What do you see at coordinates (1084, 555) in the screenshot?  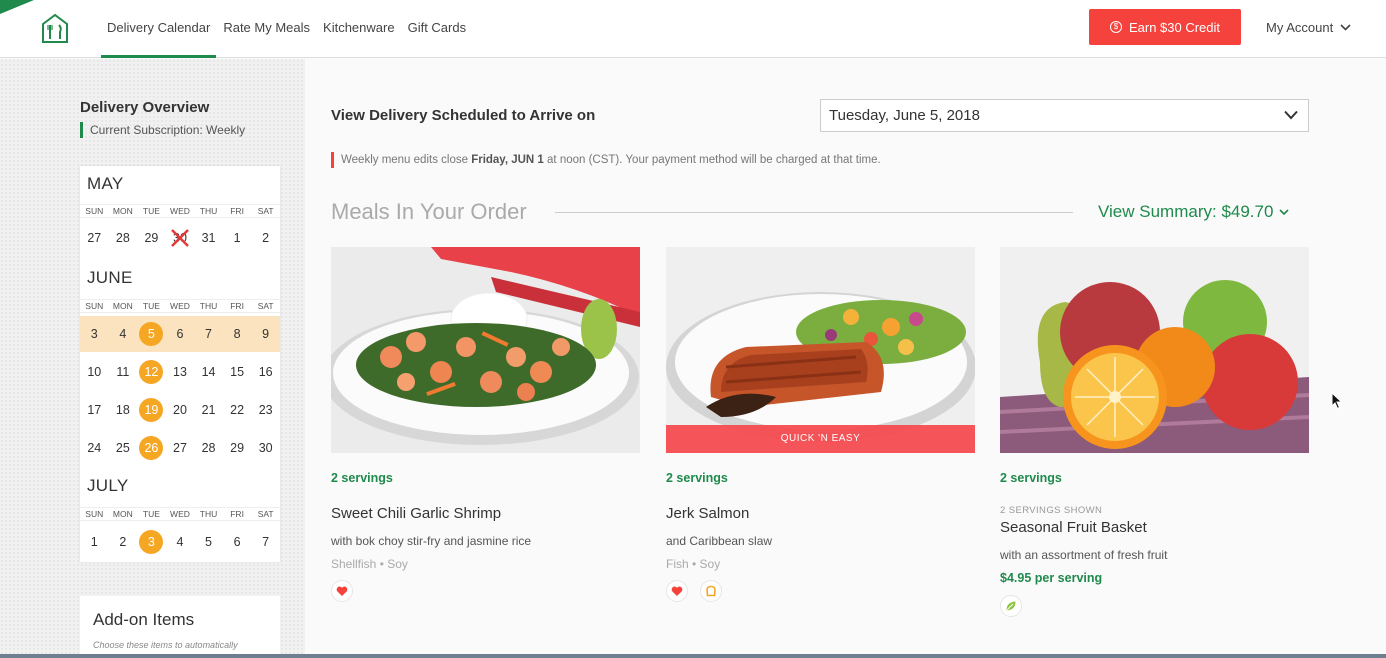 I see `meal-description: with an assortment of fresh fruit` at bounding box center [1084, 555].